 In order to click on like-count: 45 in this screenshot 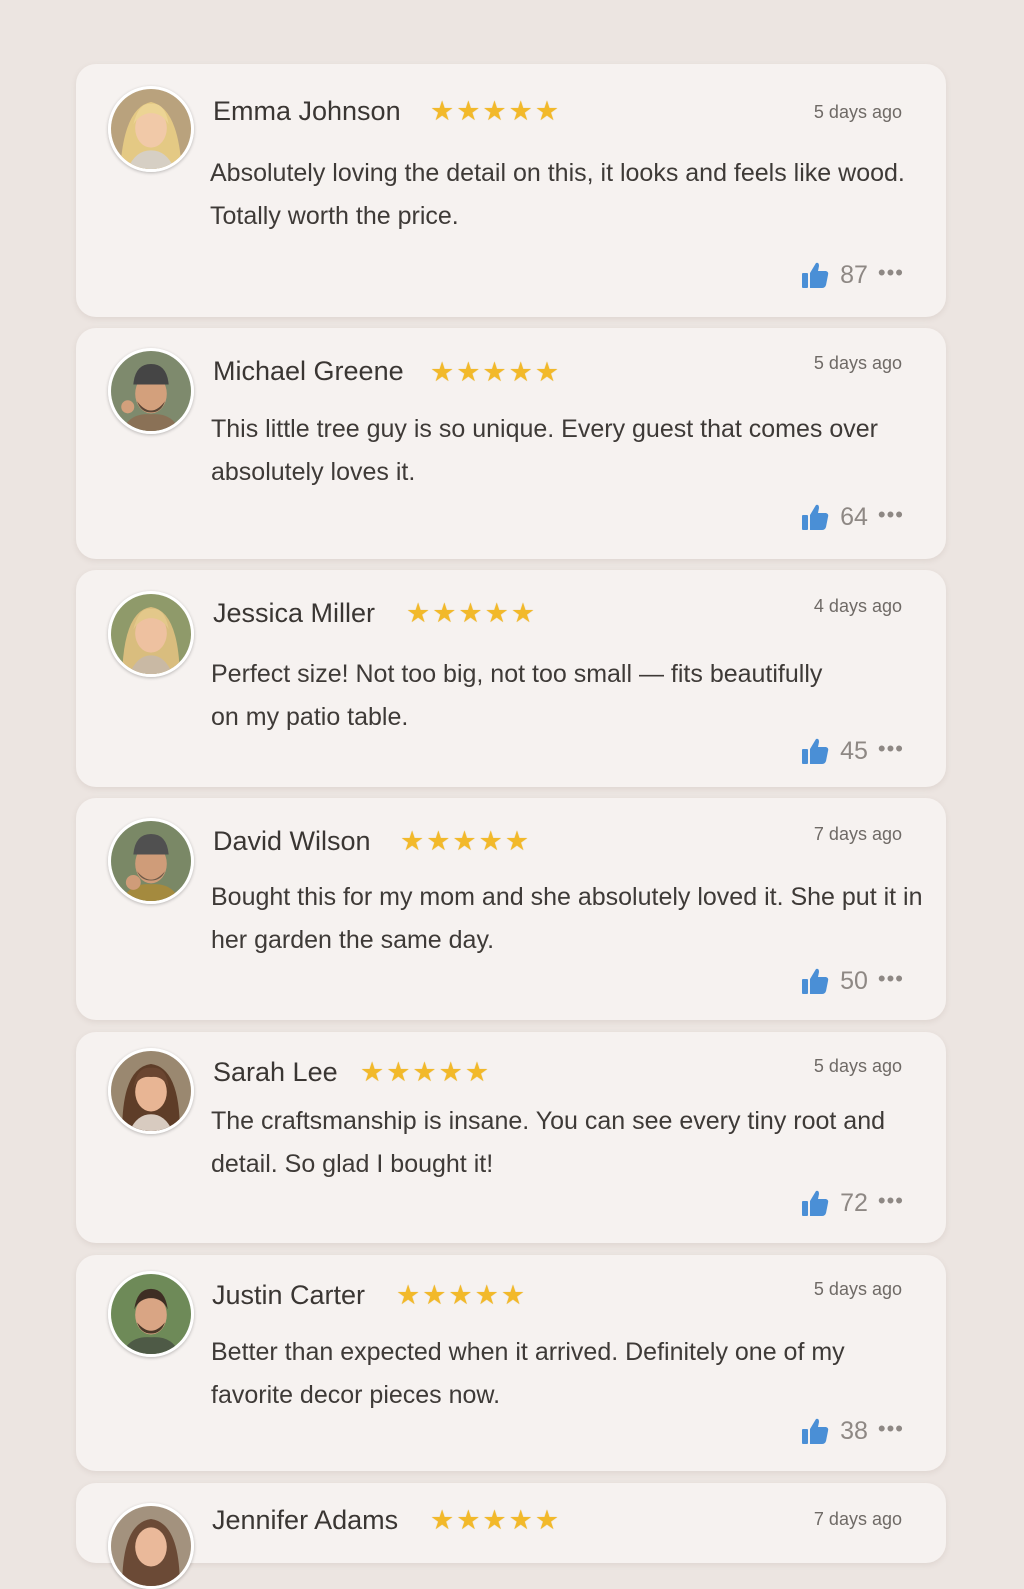, I will do `click(854, 750)`.